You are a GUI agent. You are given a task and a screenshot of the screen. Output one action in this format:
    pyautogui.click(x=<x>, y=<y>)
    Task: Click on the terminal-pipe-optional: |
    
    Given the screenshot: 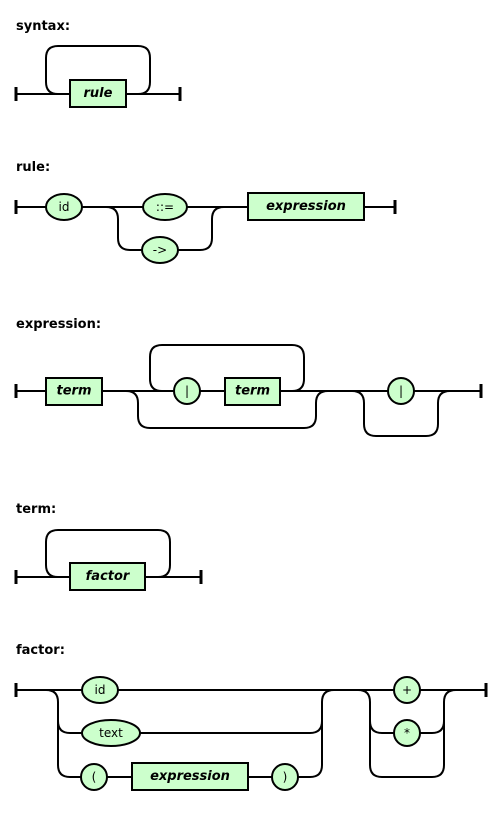 What is the action you would take?
    pyautogui.click(x=401, y=391)
    